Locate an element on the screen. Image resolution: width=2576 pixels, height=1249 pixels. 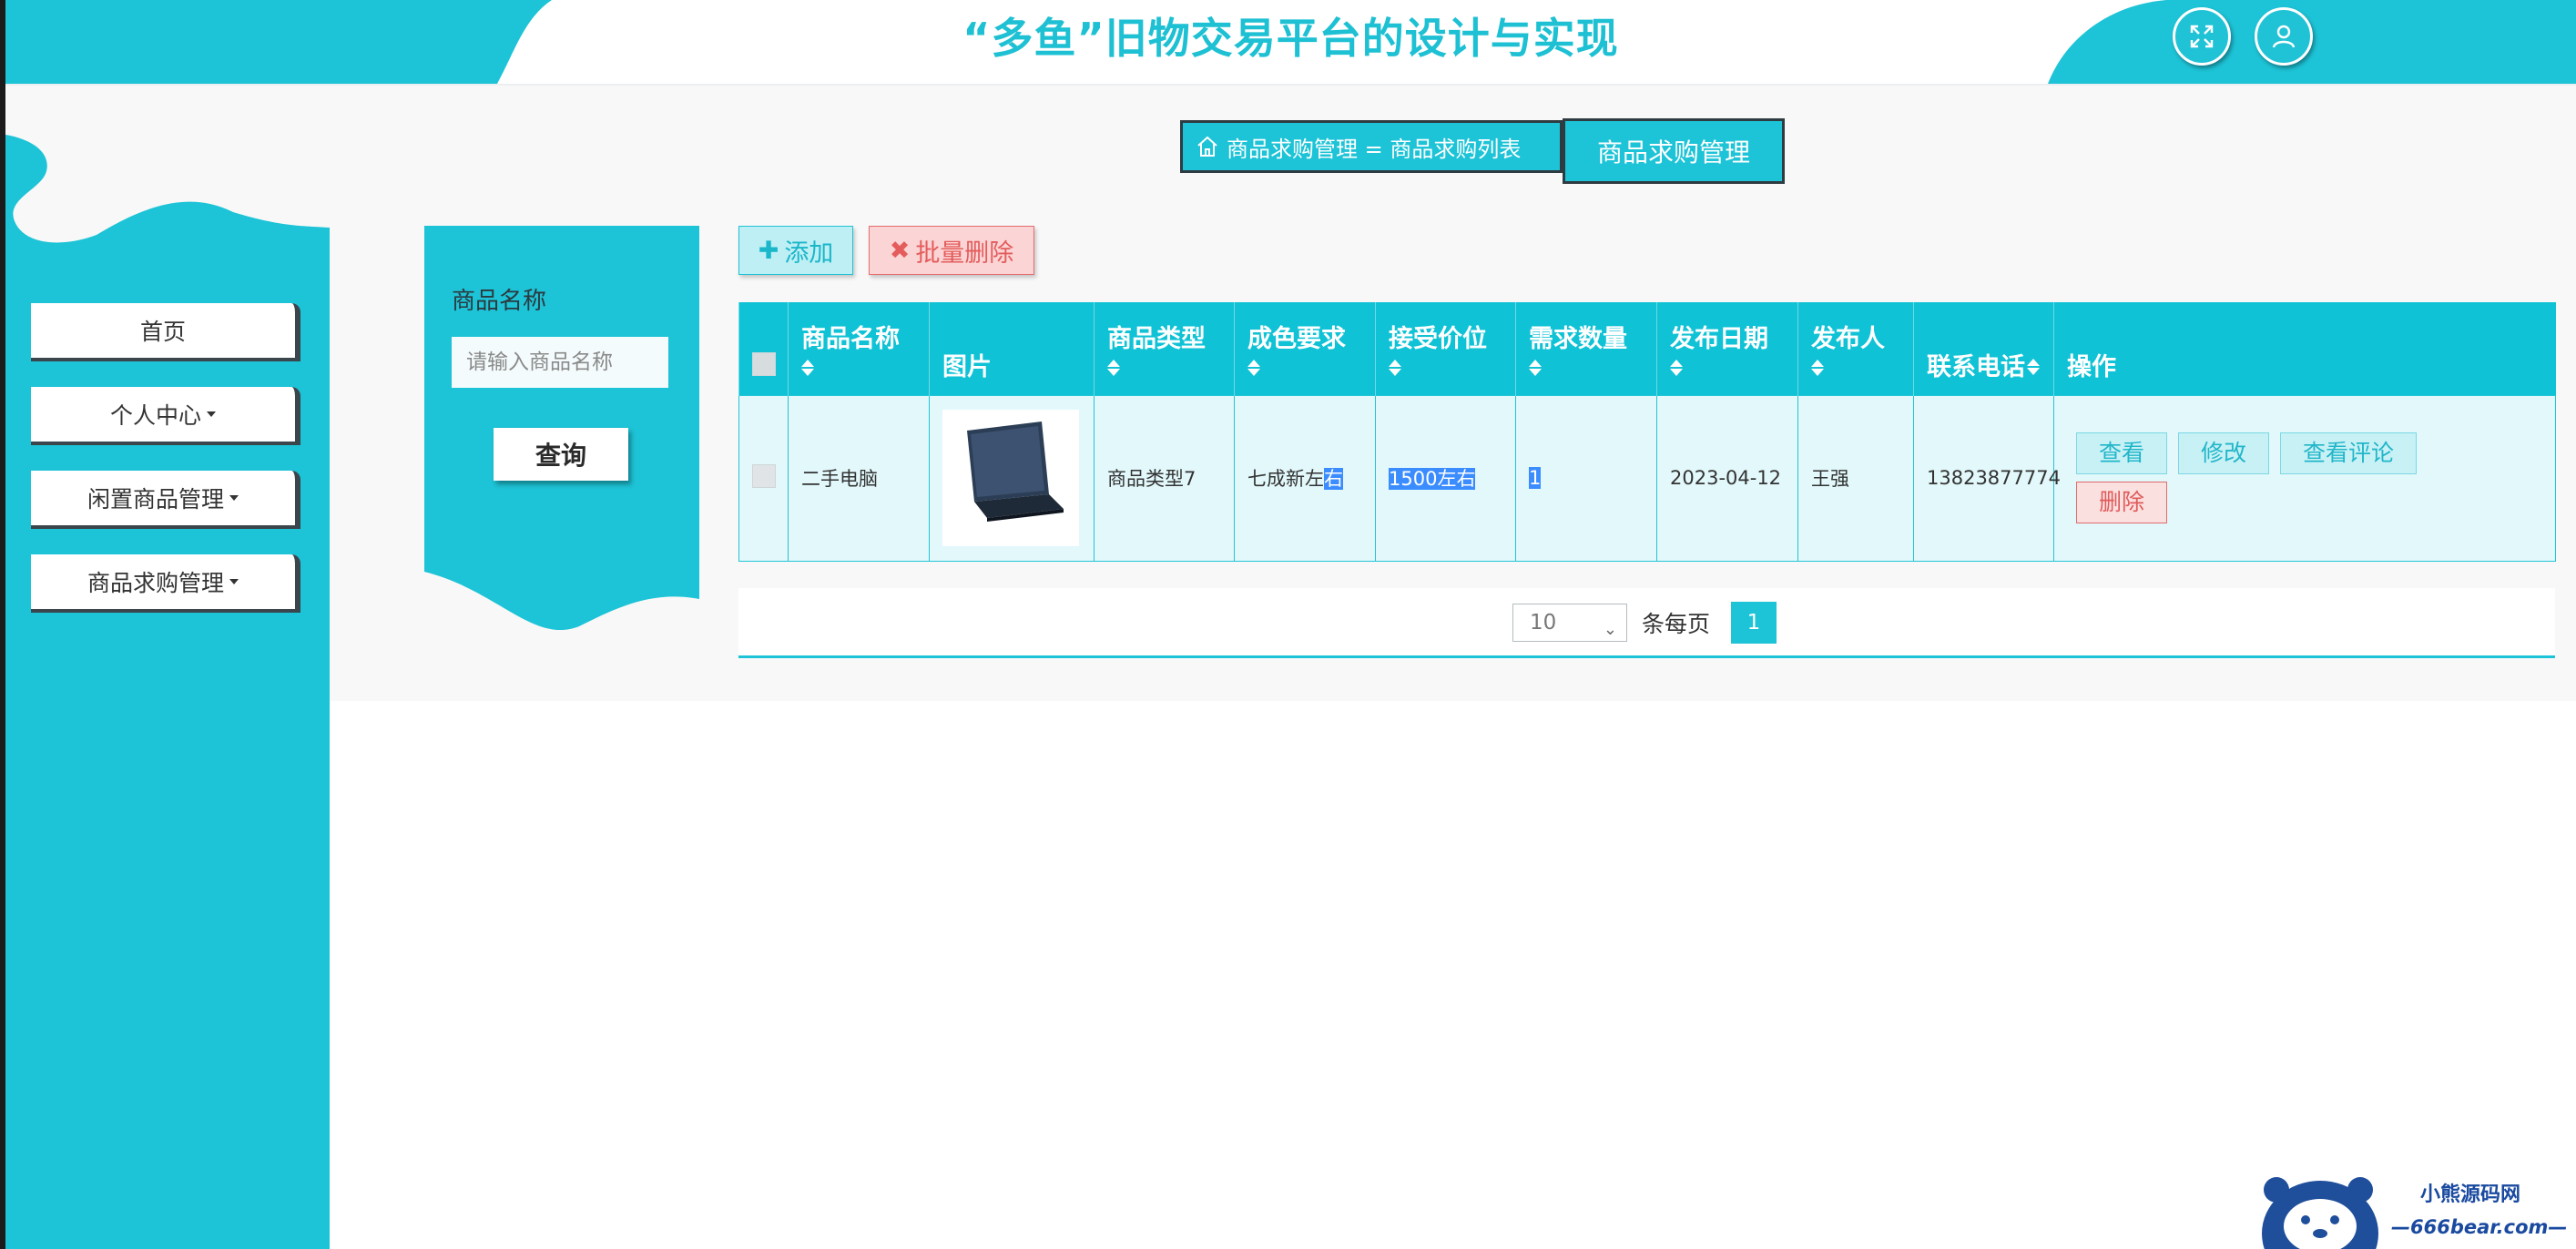
cell-image is located at coordinates (1012, 478).